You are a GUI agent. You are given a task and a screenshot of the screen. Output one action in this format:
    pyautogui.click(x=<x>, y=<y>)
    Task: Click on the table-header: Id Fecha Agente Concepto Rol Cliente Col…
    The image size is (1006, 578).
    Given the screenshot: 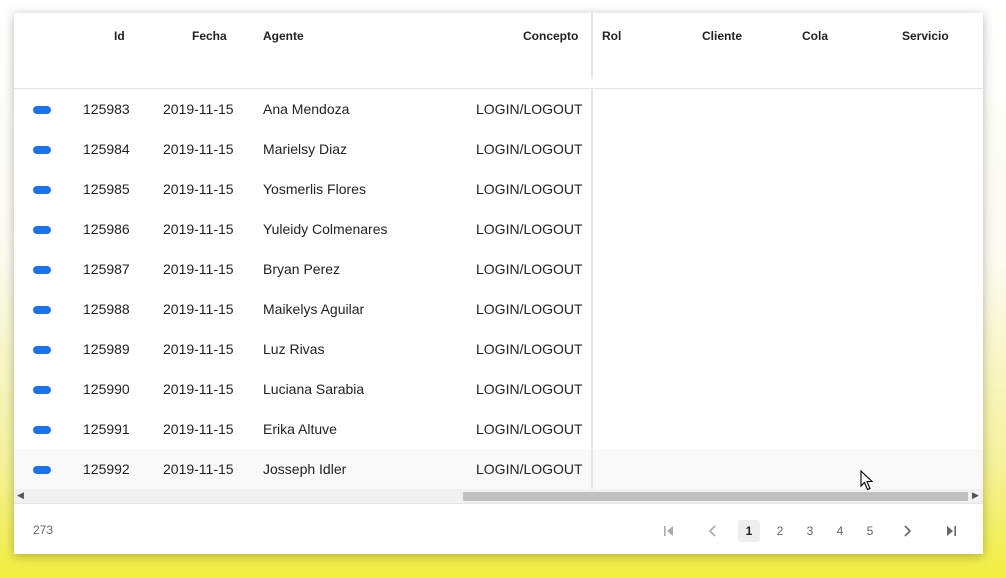 What is the action you would take?
    pyautogui.click(x=498, y=51)
    